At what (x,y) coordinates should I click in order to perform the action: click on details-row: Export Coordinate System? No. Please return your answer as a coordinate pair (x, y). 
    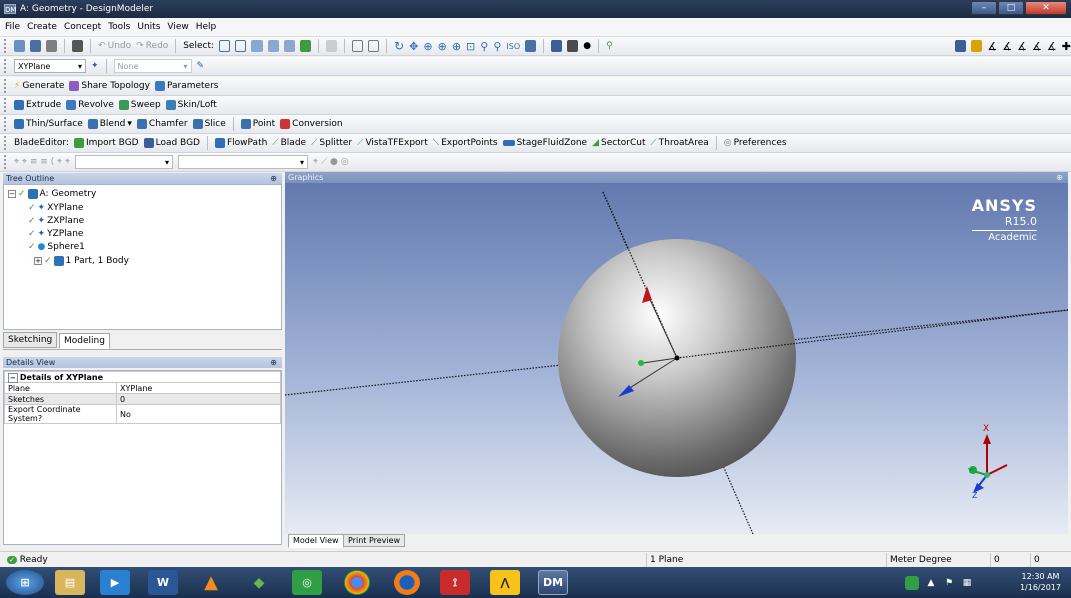
    Looking at the image, I should click on (142, 414).